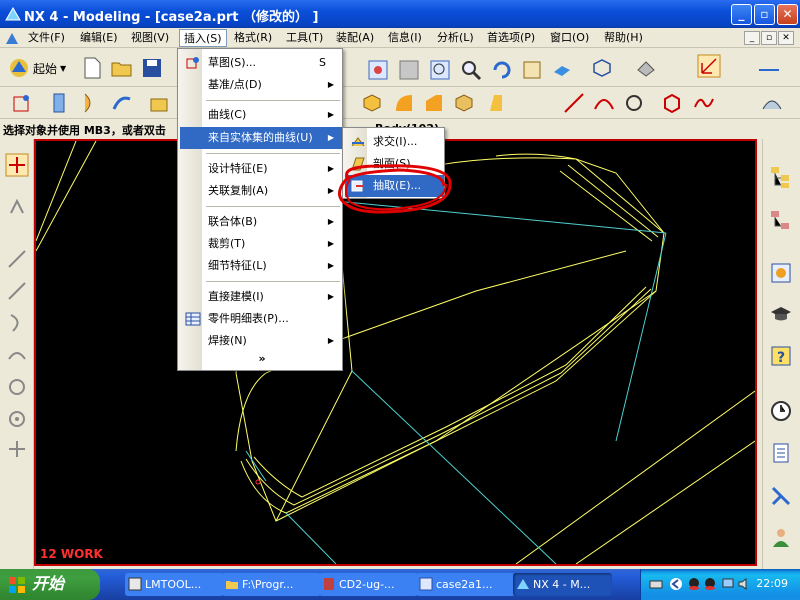 The image size is (800, 600). I want to click on sketch-tool-icon, so click(22, 103).